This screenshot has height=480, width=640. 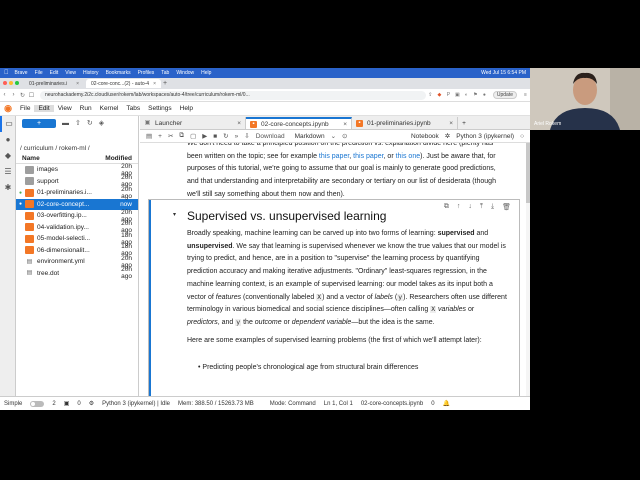 I want to click on bug-icon: ✲, so click(x=447, y=136).